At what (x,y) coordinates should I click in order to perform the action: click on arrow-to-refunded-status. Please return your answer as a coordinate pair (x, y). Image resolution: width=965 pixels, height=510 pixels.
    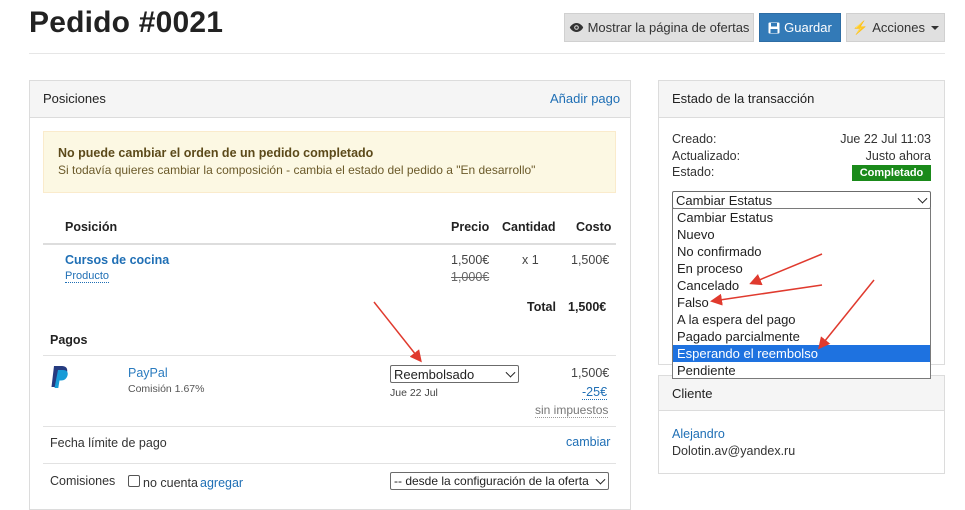
    Looking at the image, I should click on (397, 332).